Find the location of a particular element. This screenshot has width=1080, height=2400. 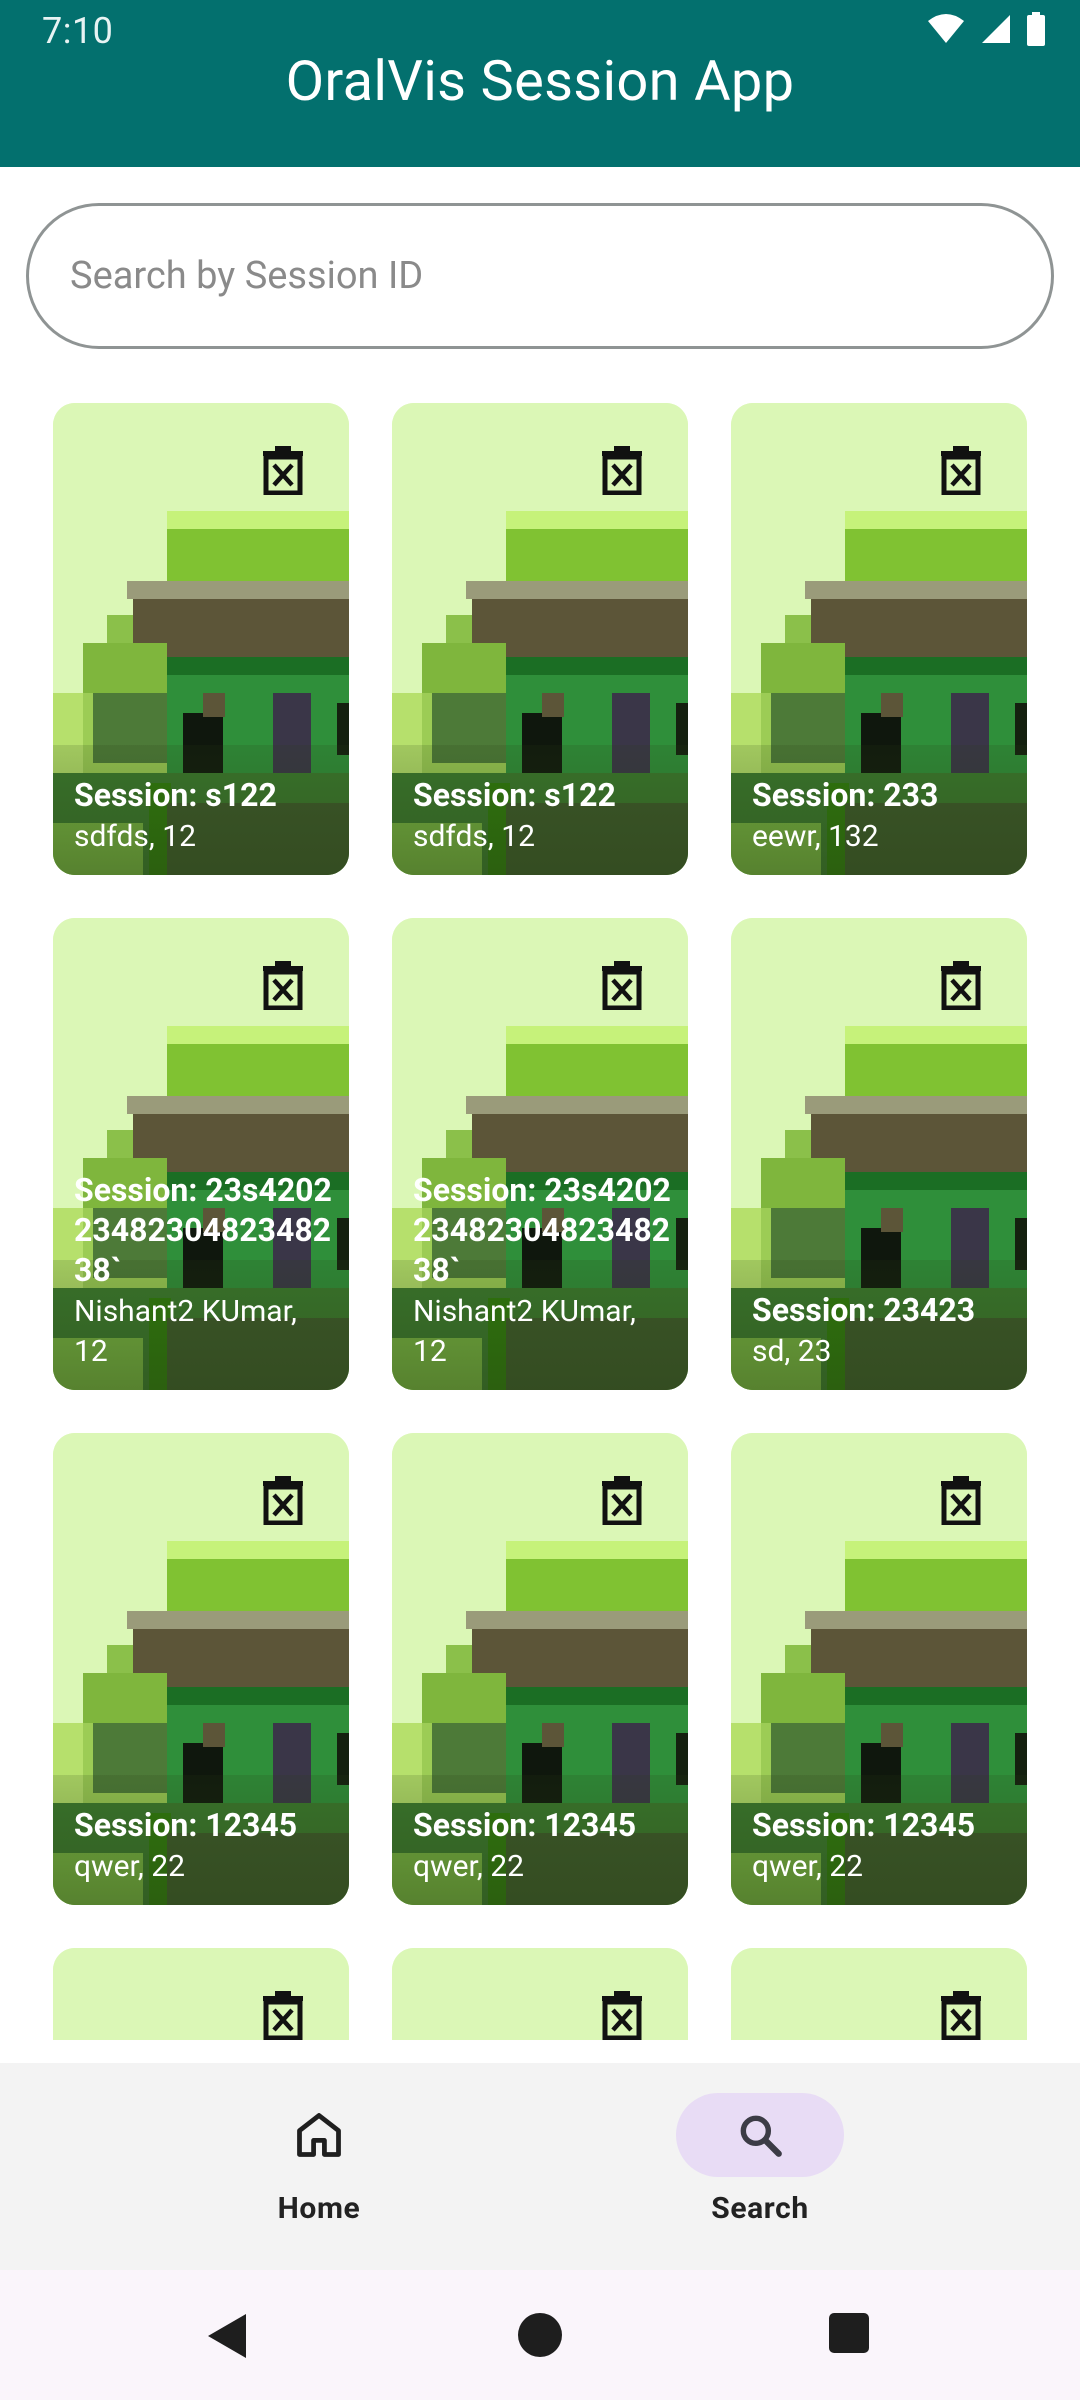

session-card: Session: 23423 sd, 23 is located at coordinates (879, 1154).